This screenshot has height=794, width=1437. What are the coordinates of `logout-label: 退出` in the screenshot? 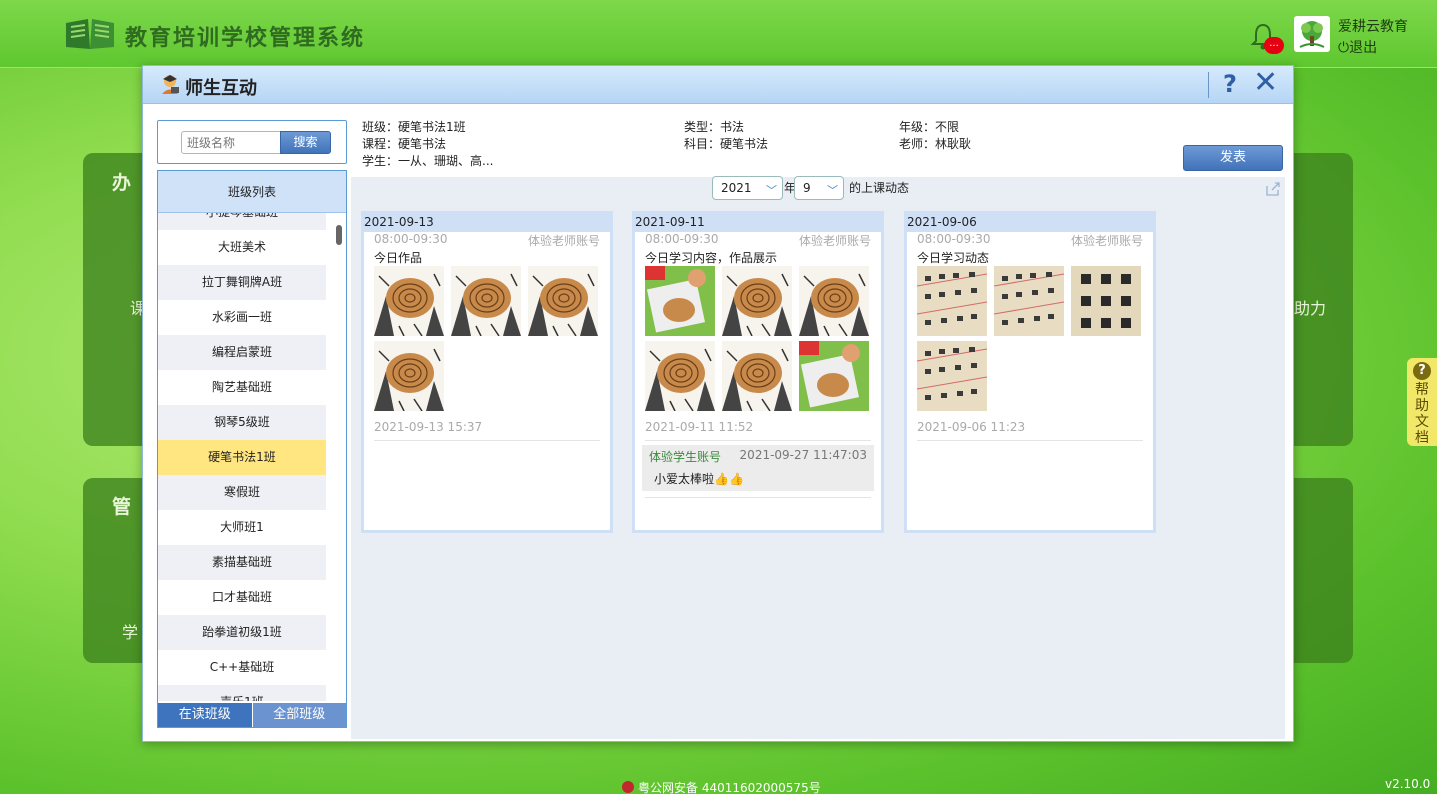 It's located at (1363, 48).